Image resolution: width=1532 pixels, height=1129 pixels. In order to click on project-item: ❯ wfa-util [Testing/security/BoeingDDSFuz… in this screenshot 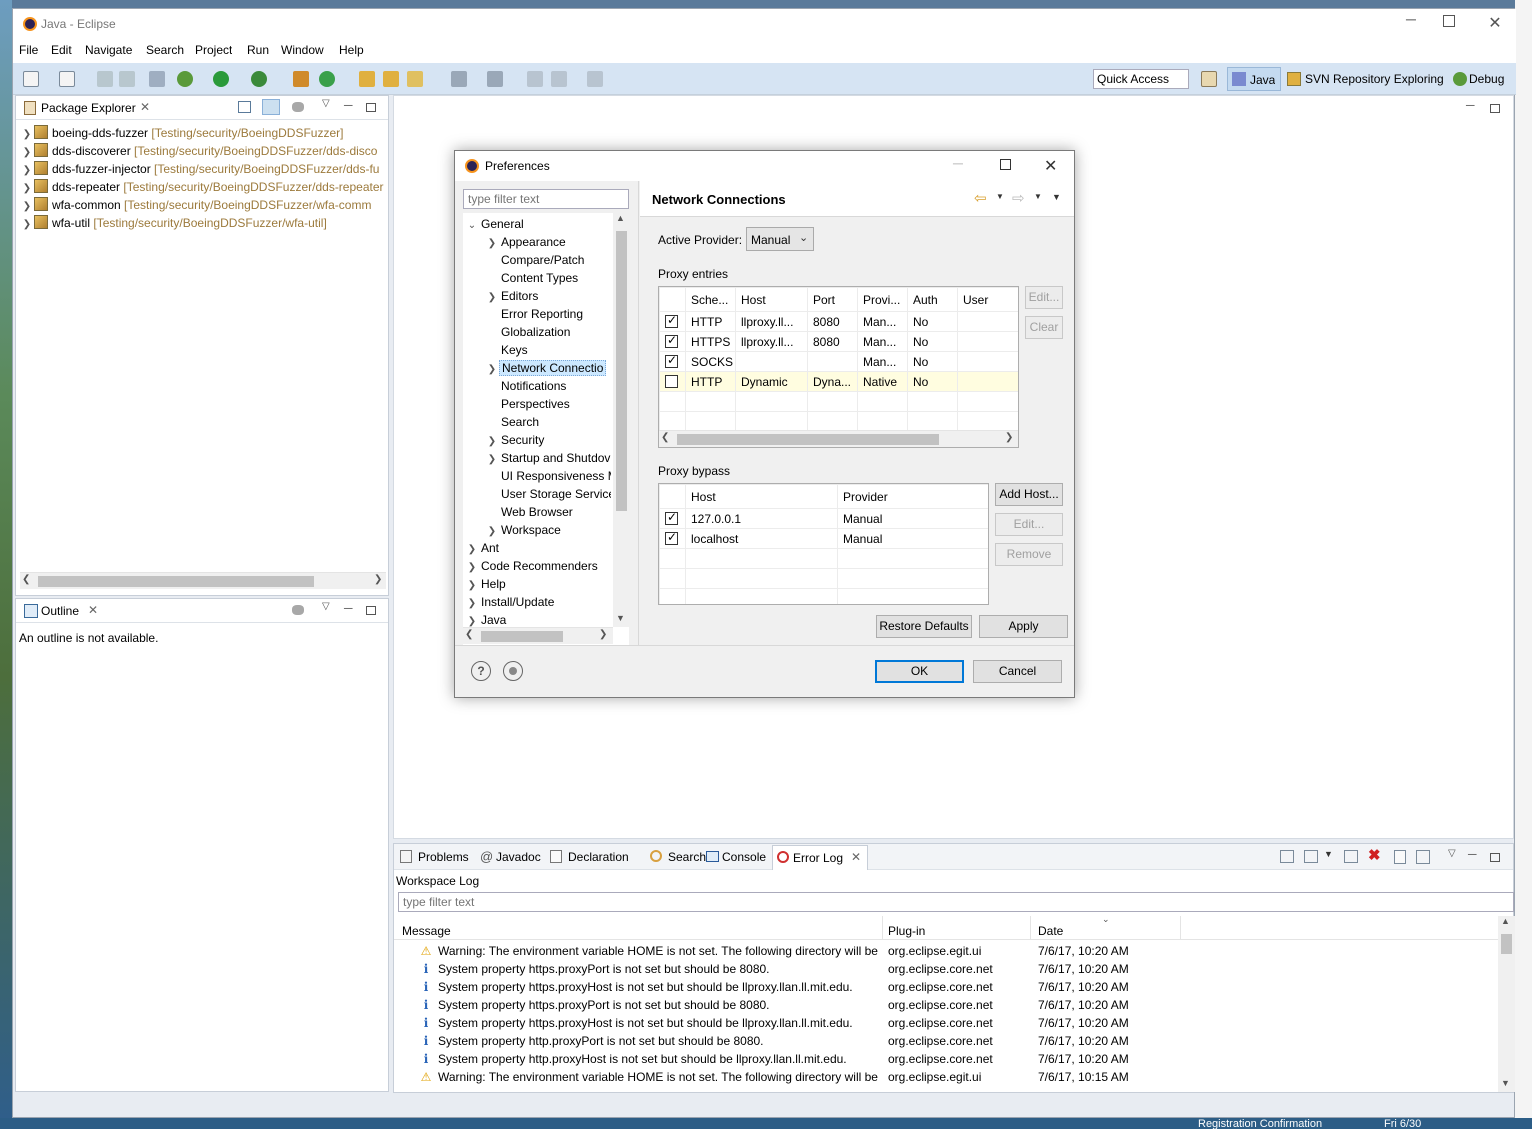, I will do `click(173, 223)`.